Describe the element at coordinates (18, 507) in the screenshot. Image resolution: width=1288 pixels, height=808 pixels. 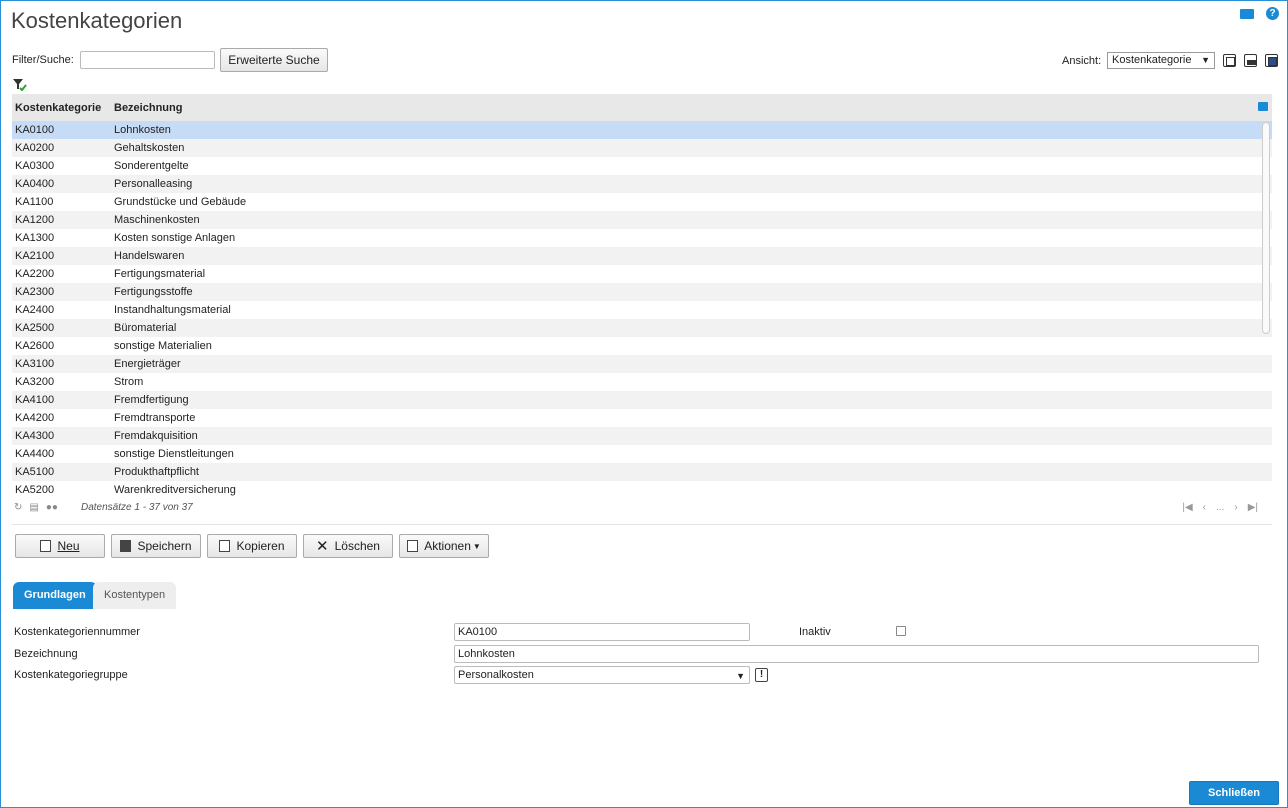
I see `refresh-icon: ↻` at that location.